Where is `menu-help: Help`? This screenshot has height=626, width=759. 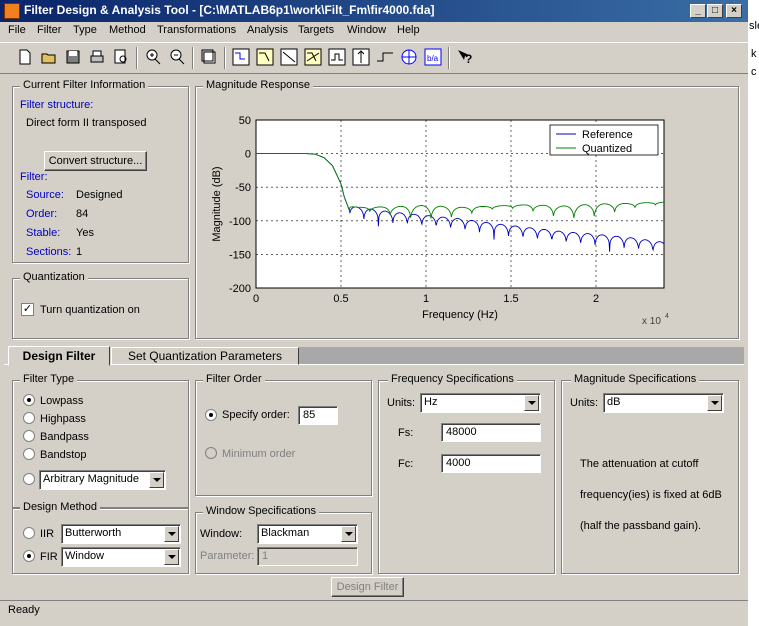
menu-help: Help is located at coordinates (408, 30).